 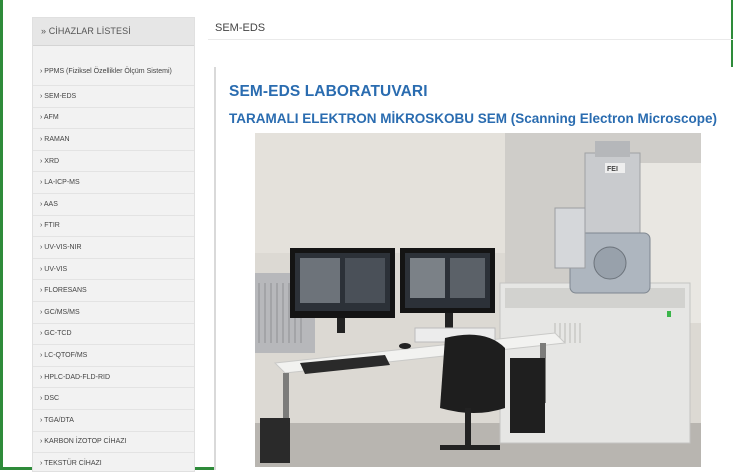 I want to click on page-title: SEM-EDS, so click(x=240, y=28).